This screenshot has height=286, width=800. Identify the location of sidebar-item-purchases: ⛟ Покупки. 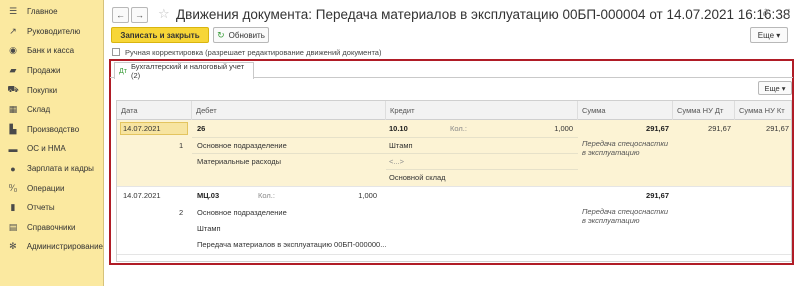
(51, 90).